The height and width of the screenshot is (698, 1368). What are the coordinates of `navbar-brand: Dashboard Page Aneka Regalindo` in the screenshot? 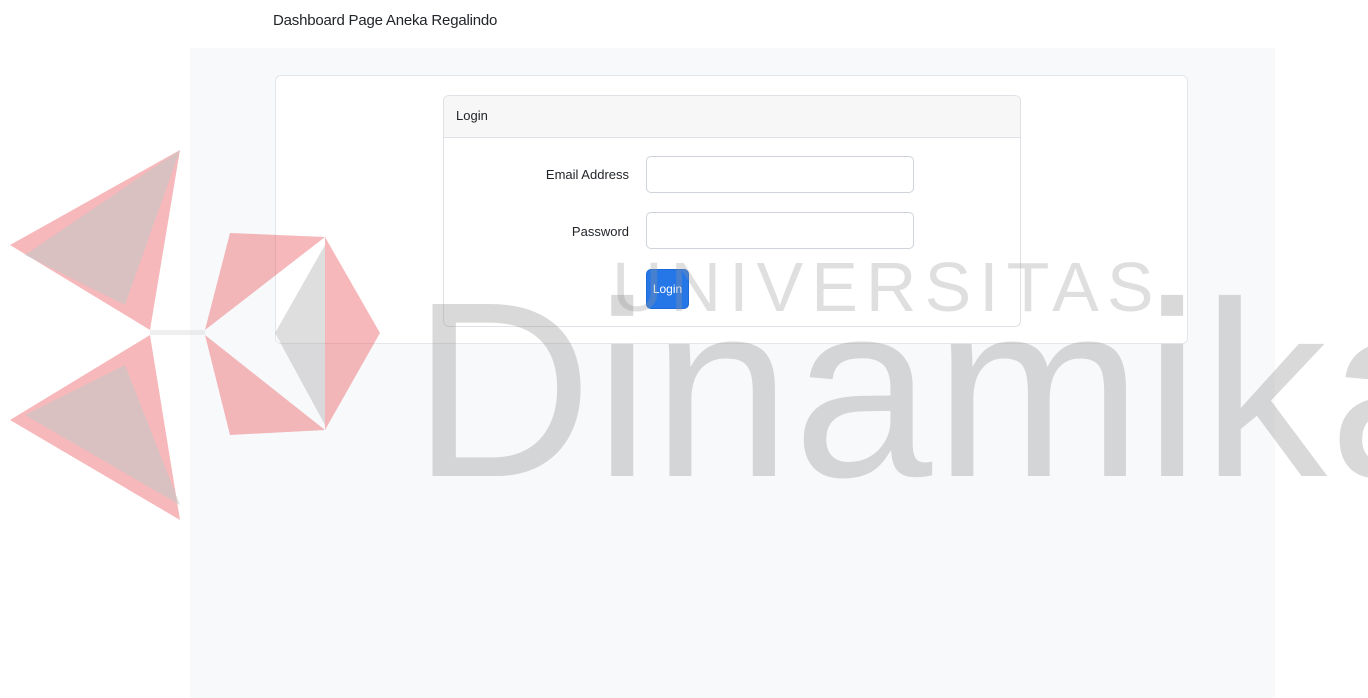 It's located at (385, 20).